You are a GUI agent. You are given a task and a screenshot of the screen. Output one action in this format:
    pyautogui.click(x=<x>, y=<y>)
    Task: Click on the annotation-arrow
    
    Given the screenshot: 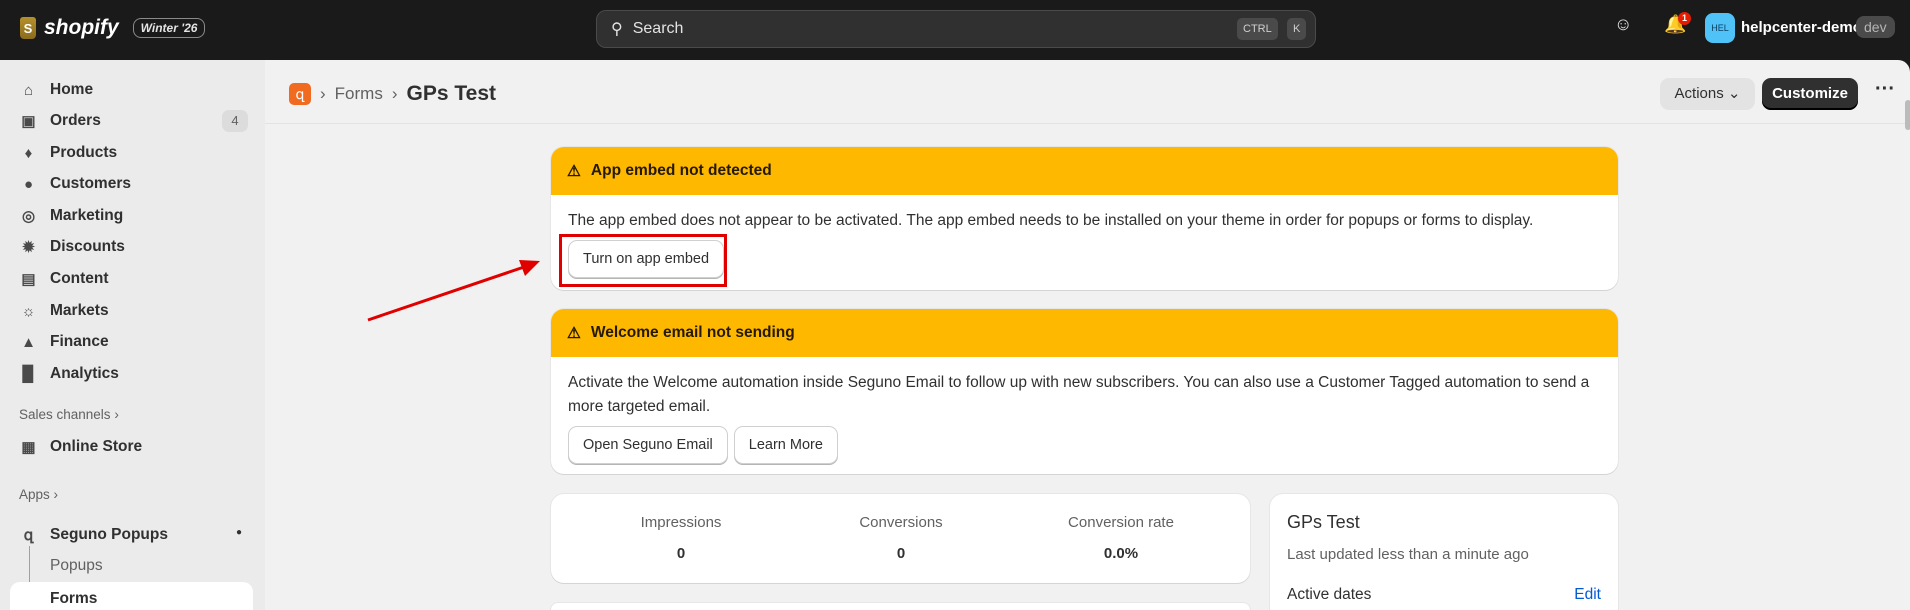 What is the action you would take?
    pyautogui.click(x=453, y=291)
    